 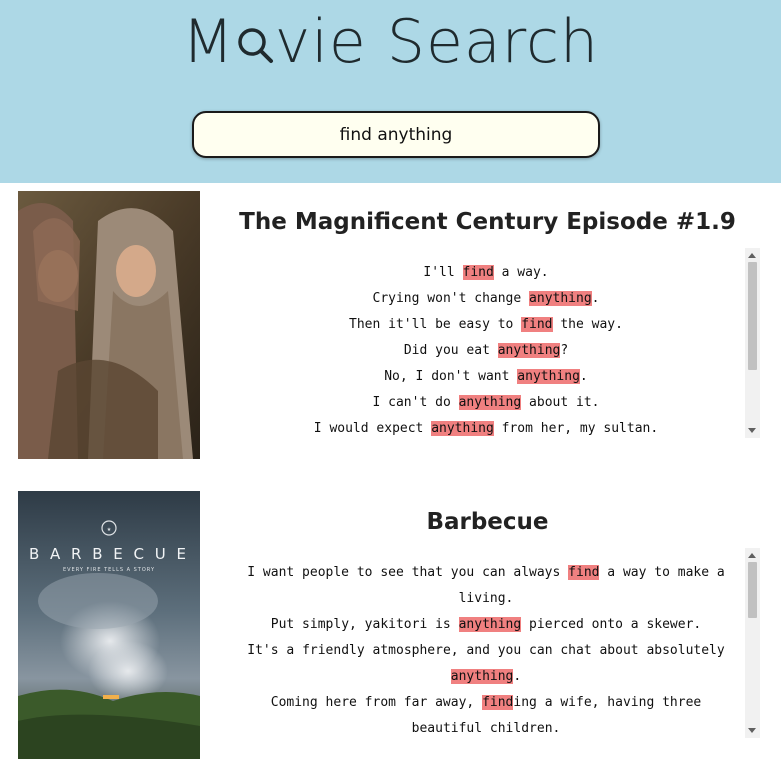 What do you see at coordinates (109, 554) in the screenshot?
I see `poster-title: B A R B E C U E` at bounding box center [109, 554].